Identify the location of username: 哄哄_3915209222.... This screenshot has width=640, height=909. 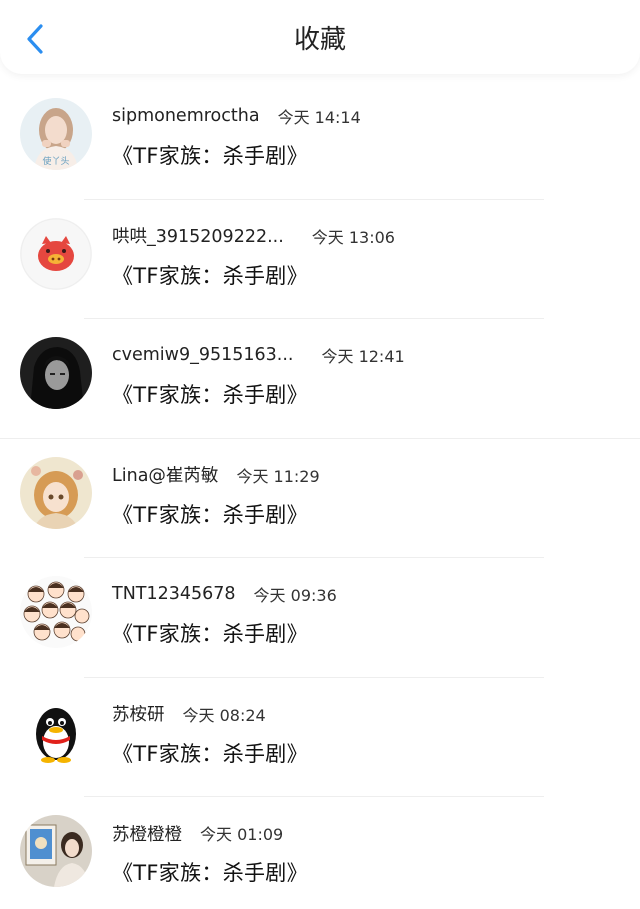
(198, 235).